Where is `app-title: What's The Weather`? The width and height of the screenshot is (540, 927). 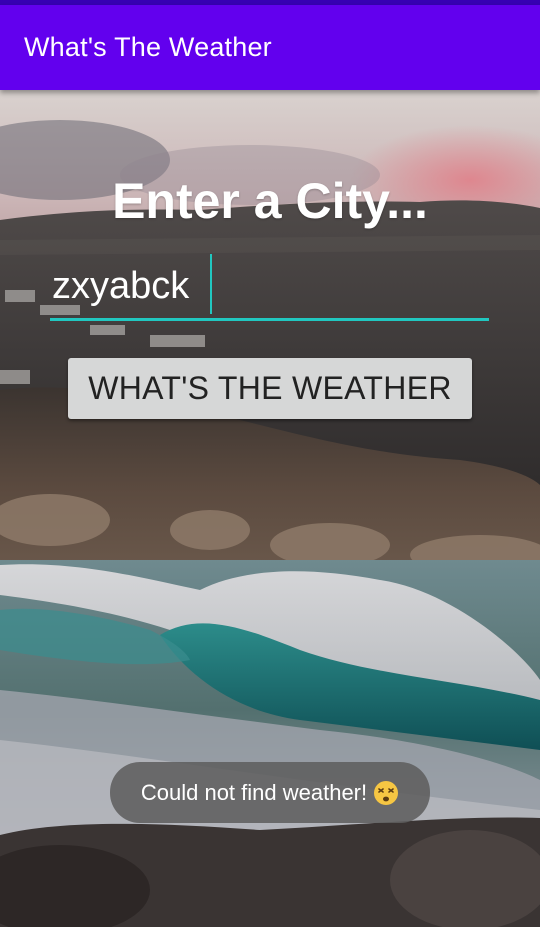
app-title: What's The Weather is located at coordinates (148, 47).